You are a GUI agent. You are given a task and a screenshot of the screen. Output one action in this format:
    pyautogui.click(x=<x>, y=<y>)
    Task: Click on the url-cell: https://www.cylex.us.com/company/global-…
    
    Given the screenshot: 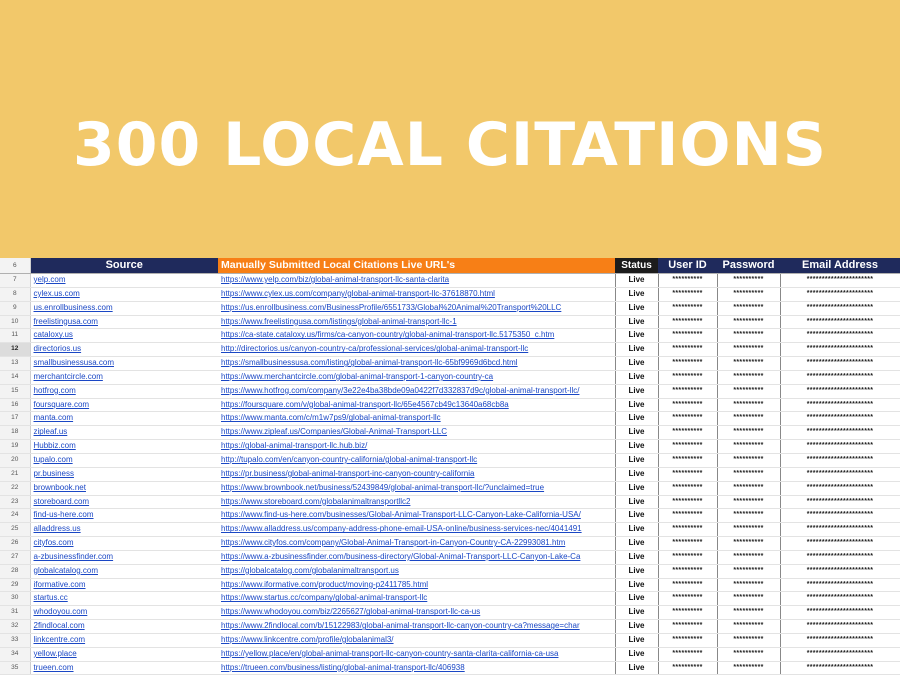 What is the action you would take?
    pyautogui.click(x=416, y=294)
    